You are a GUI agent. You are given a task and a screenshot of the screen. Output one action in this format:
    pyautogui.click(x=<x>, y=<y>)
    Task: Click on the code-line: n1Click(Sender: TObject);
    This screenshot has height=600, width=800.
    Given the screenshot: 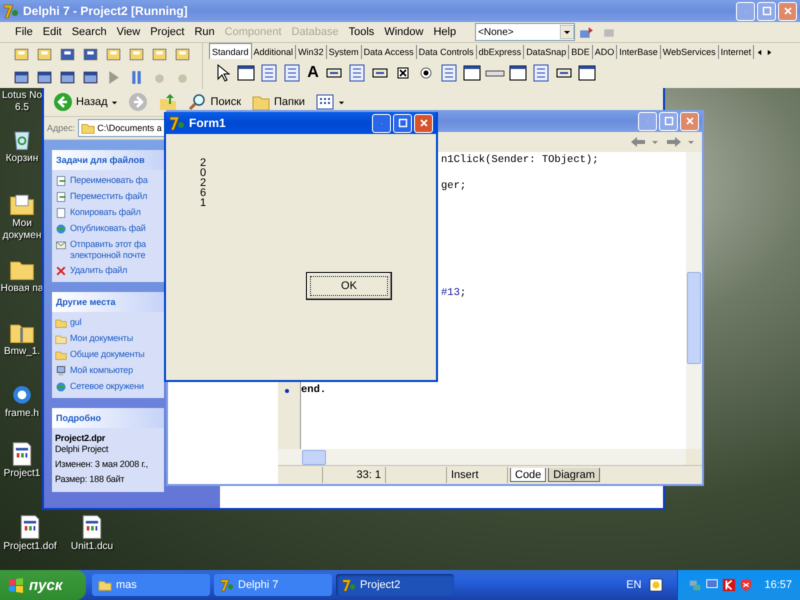 What is the action you would take?
    pyautogui.click(x=520, y=160)
    